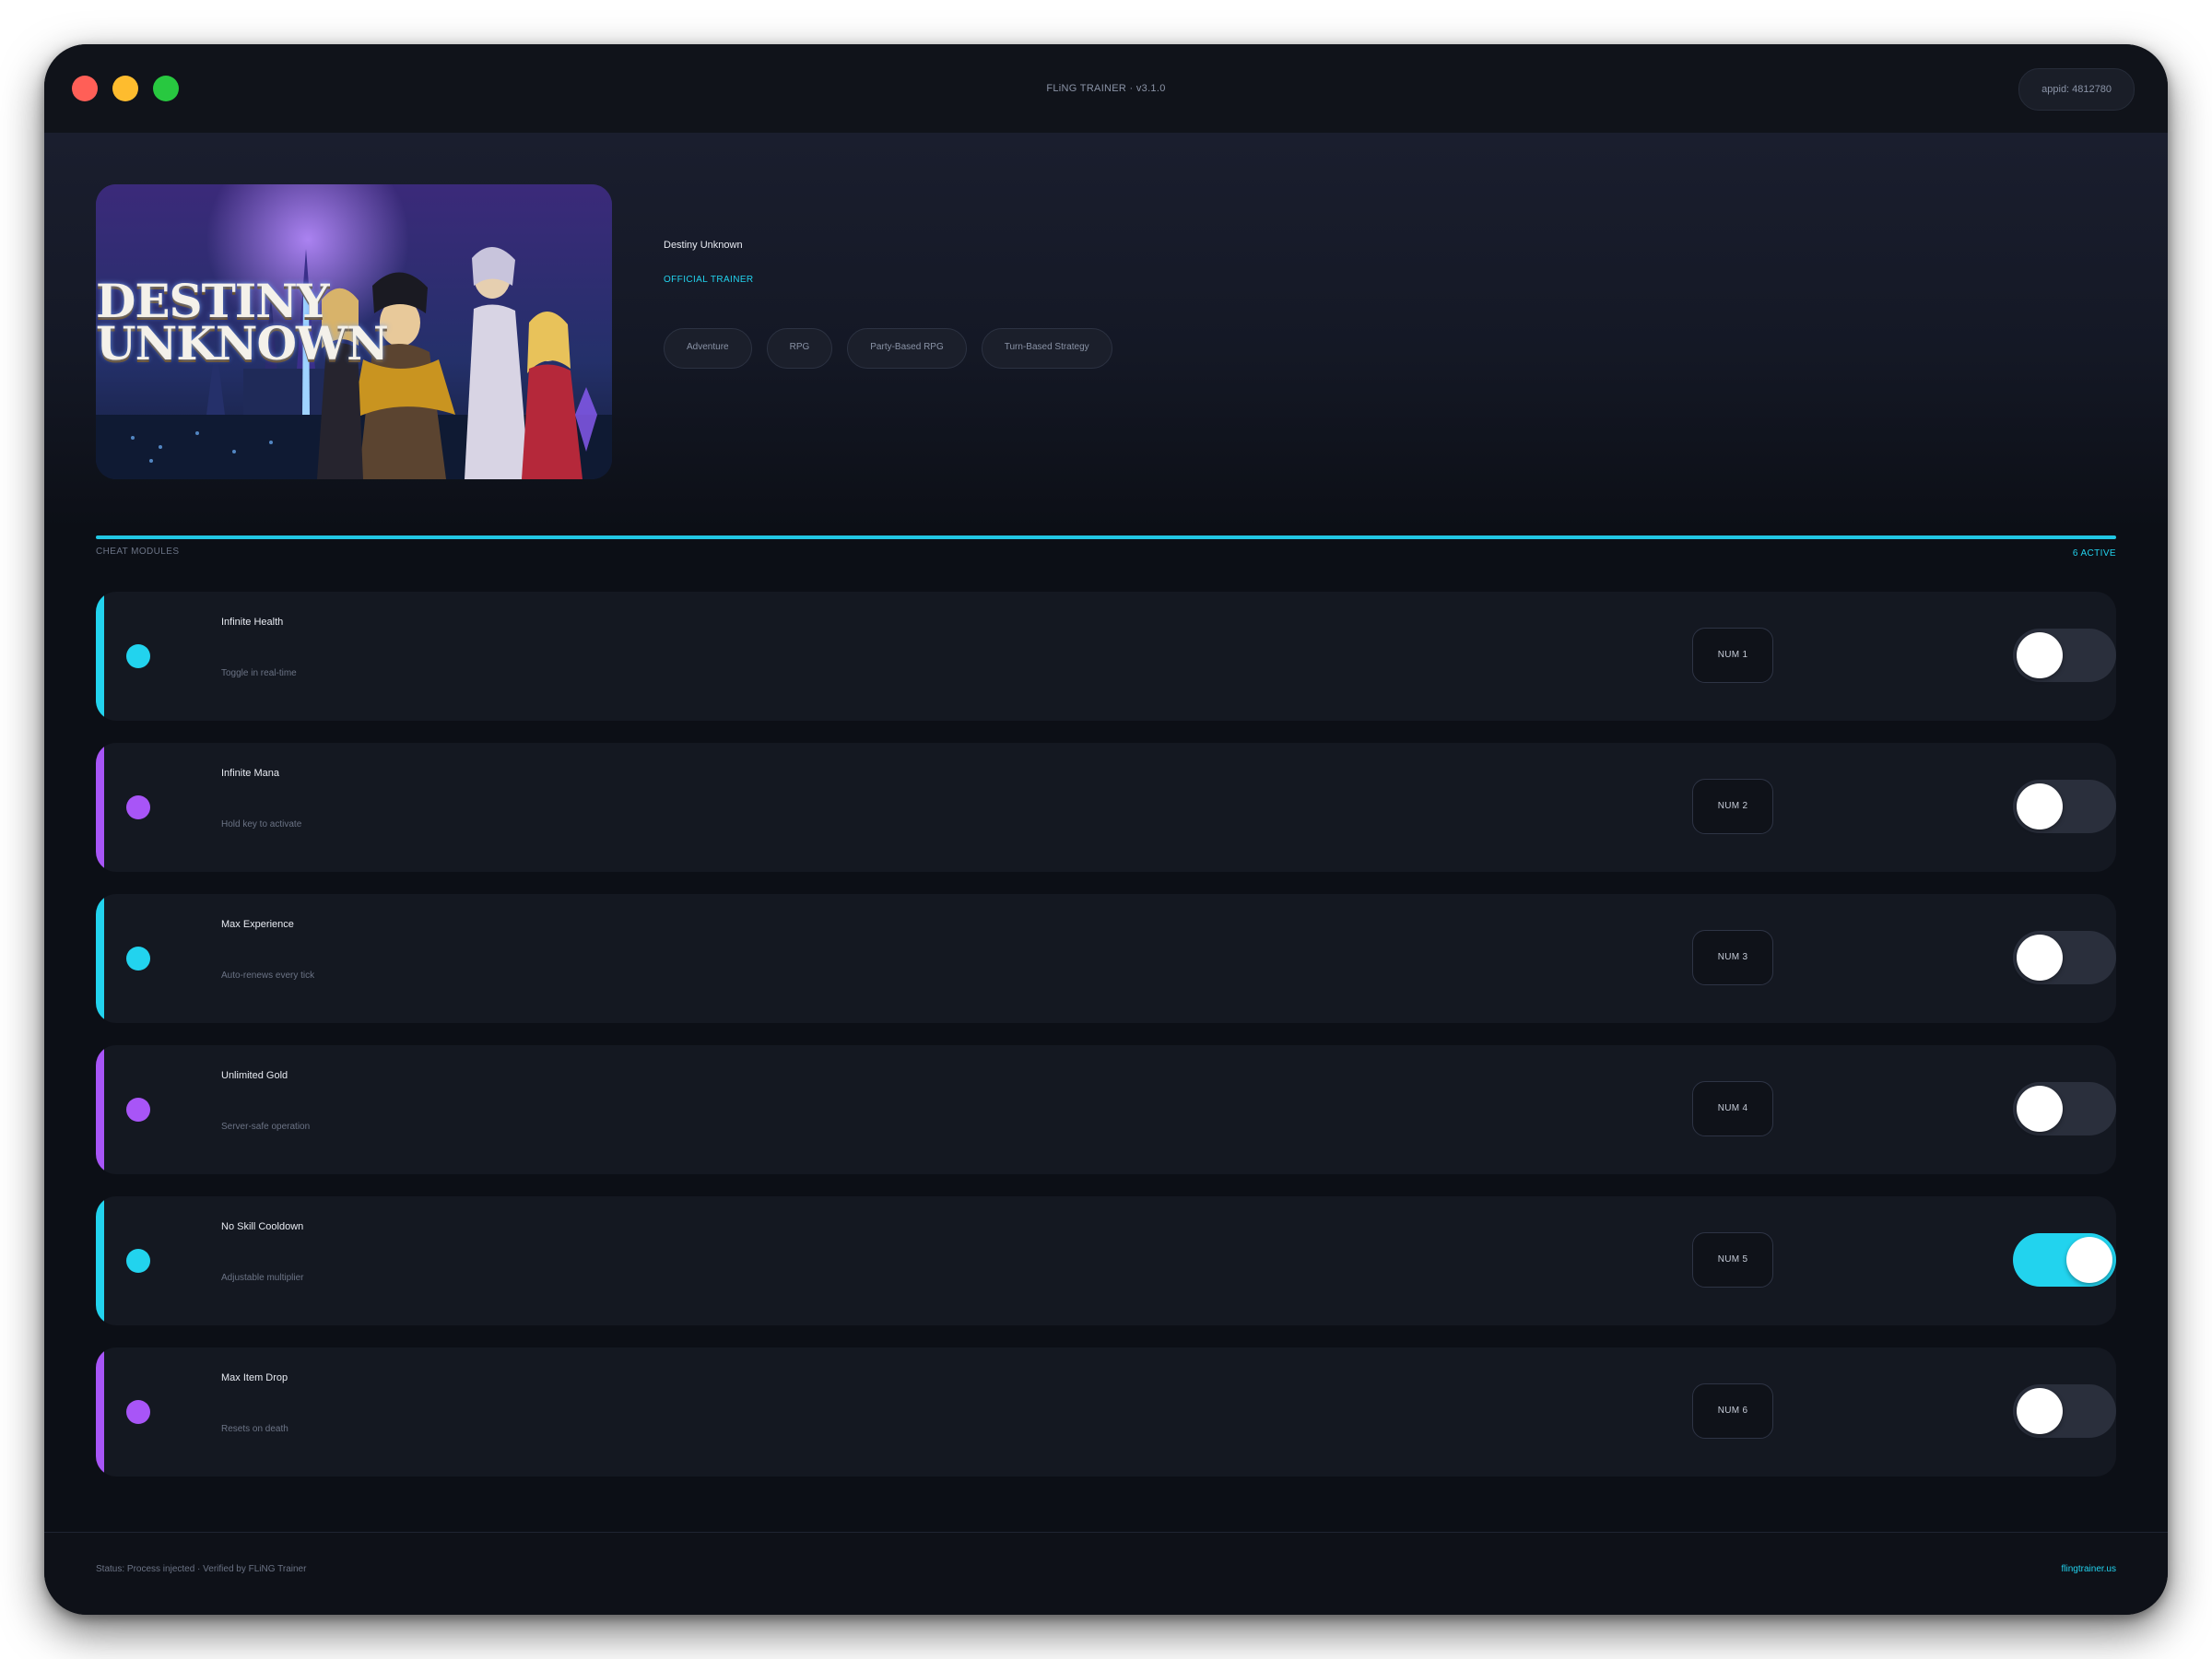 This screenshot has width=2212, height=1659. I want to click on window-title: FLiNG TRAINER · v3.1.0, so click(1106, 88).